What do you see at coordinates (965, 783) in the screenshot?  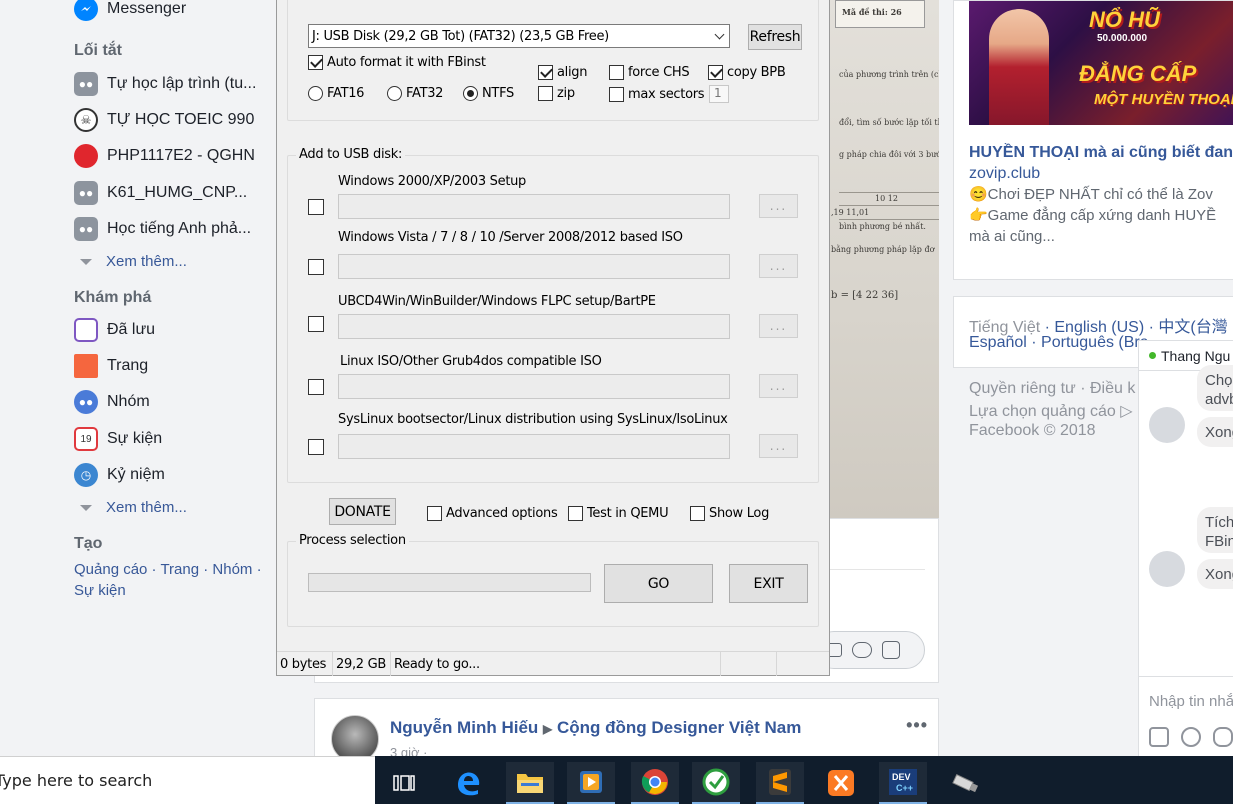 I see `usb-tool-icon` at bounding box center [965, 783].